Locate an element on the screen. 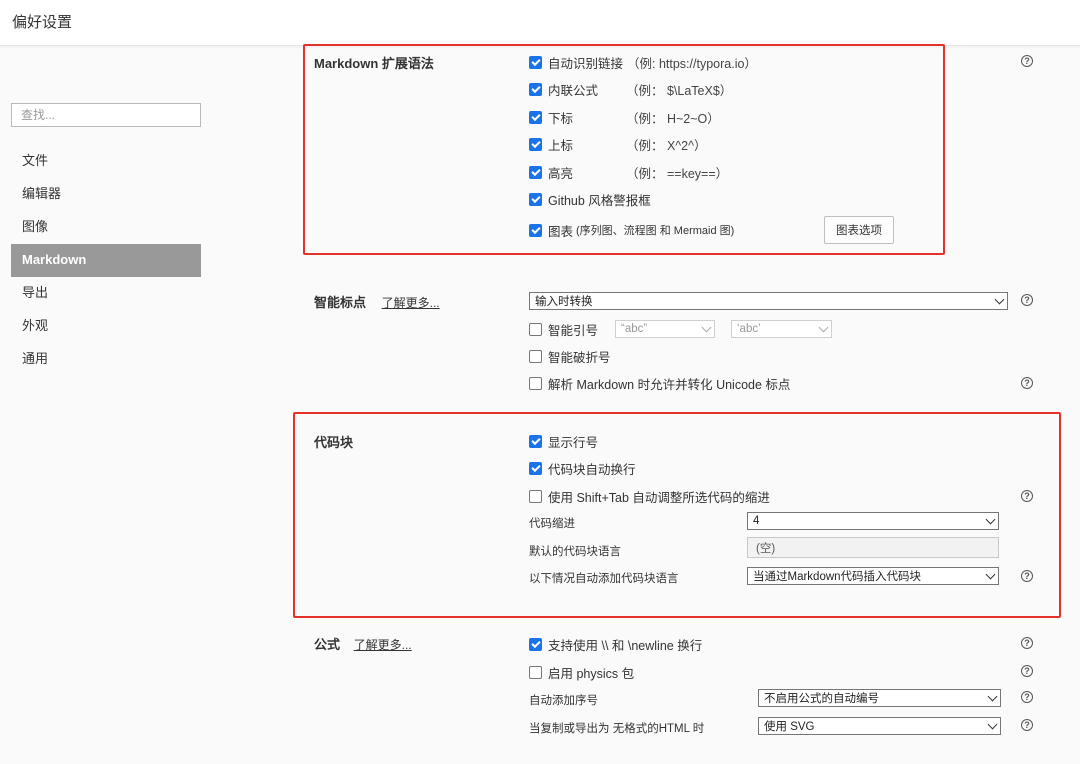  checkbox-smart-dash is located at coordinates (535, 356).